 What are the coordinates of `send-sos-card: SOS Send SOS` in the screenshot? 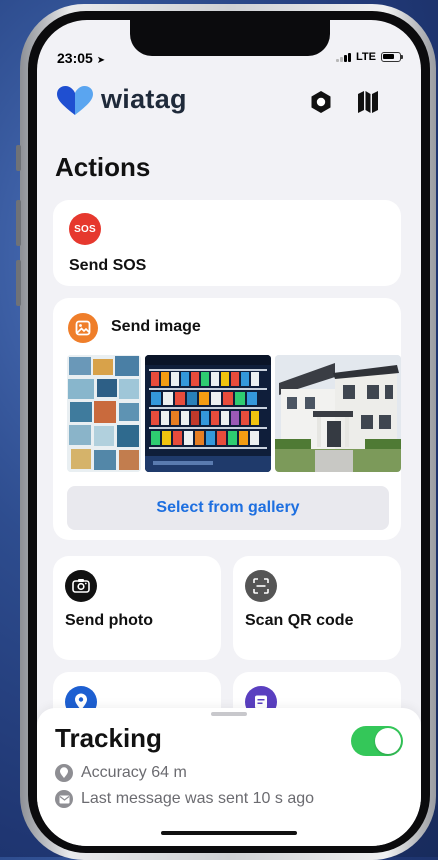 It's located at (227, 243).